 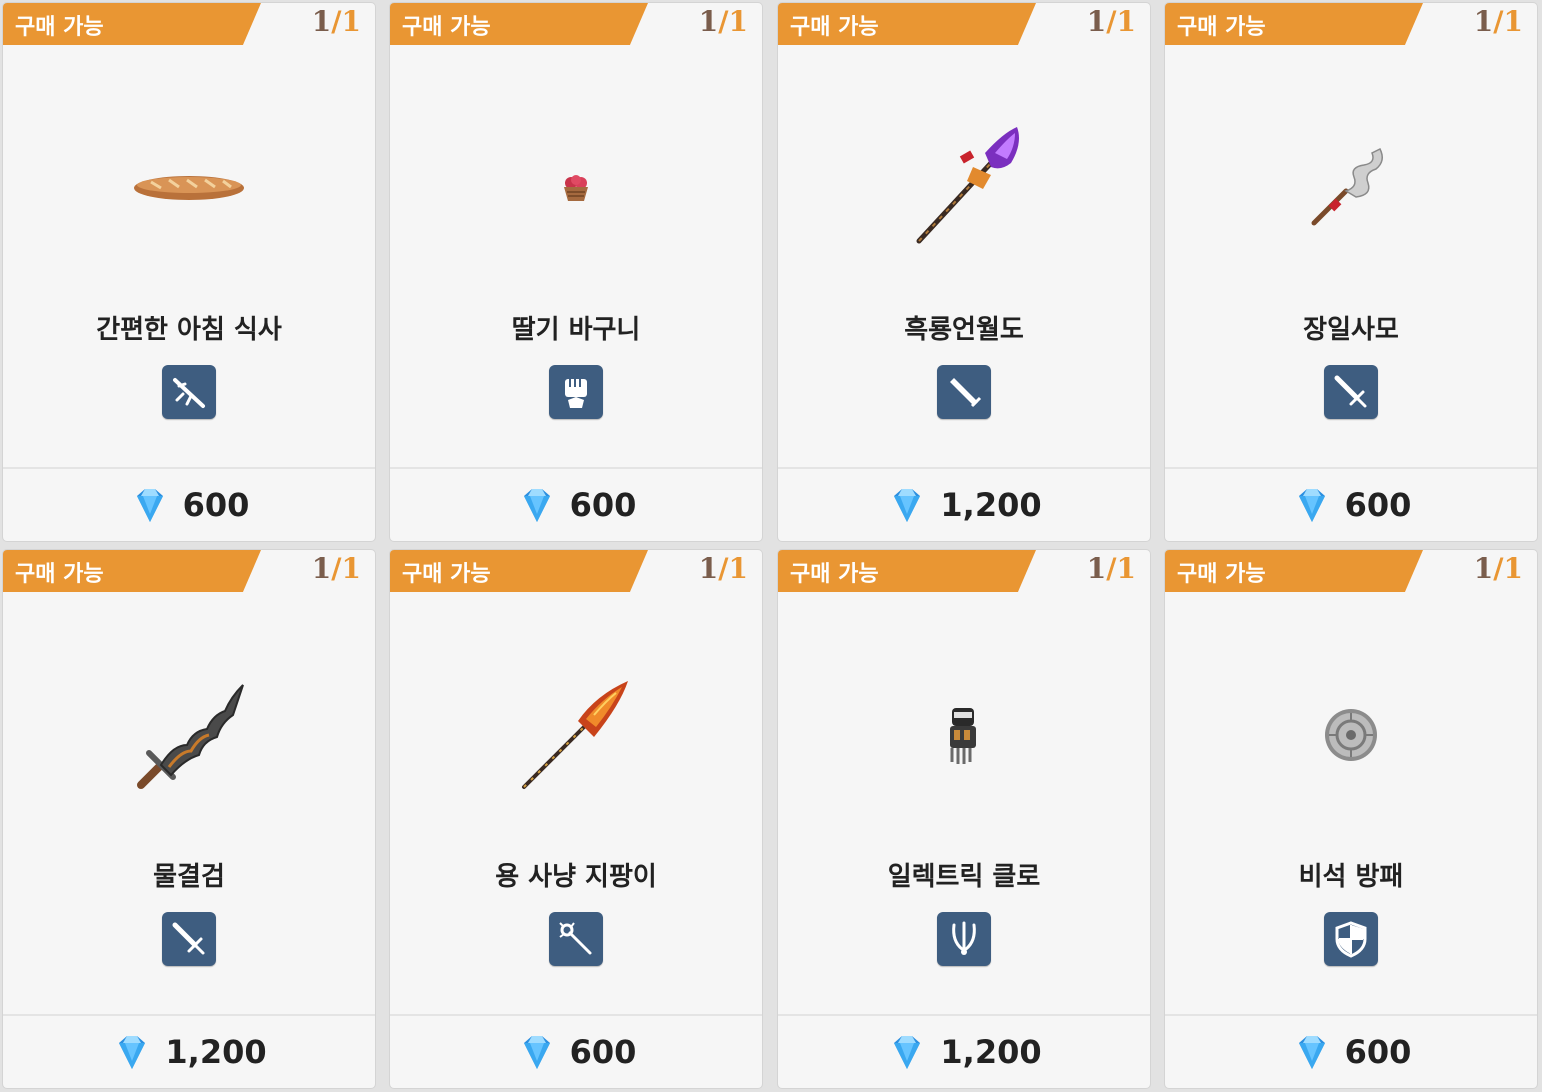 I want to click on shop-item-card: 구매 가능 1/1 물결검 1,200, so click(x=189, y=819).